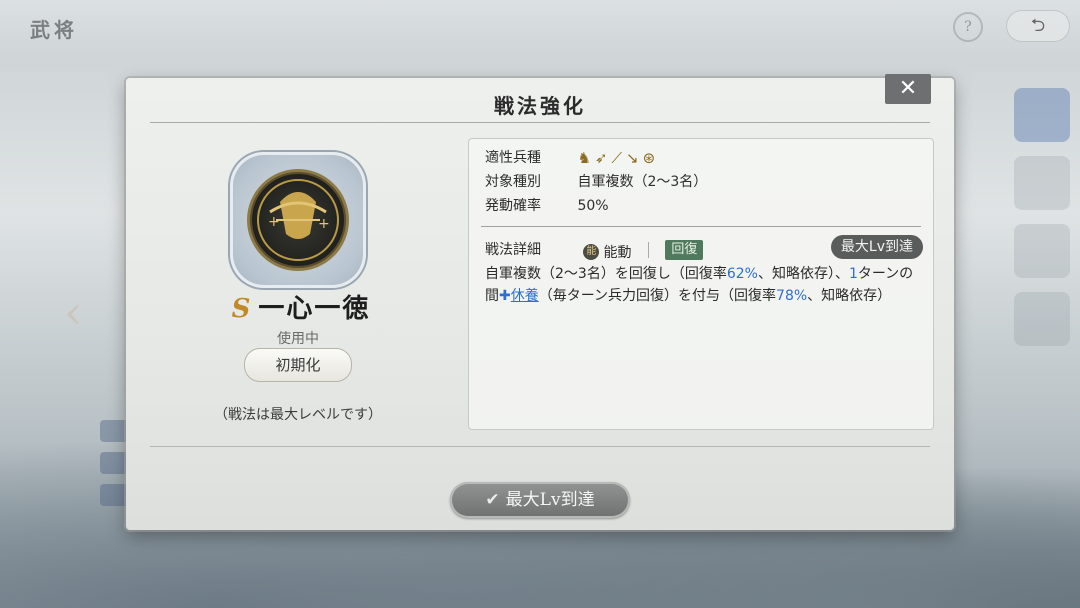  I want to click on desc-part-5: 、知略依存）, so click(849, 296).